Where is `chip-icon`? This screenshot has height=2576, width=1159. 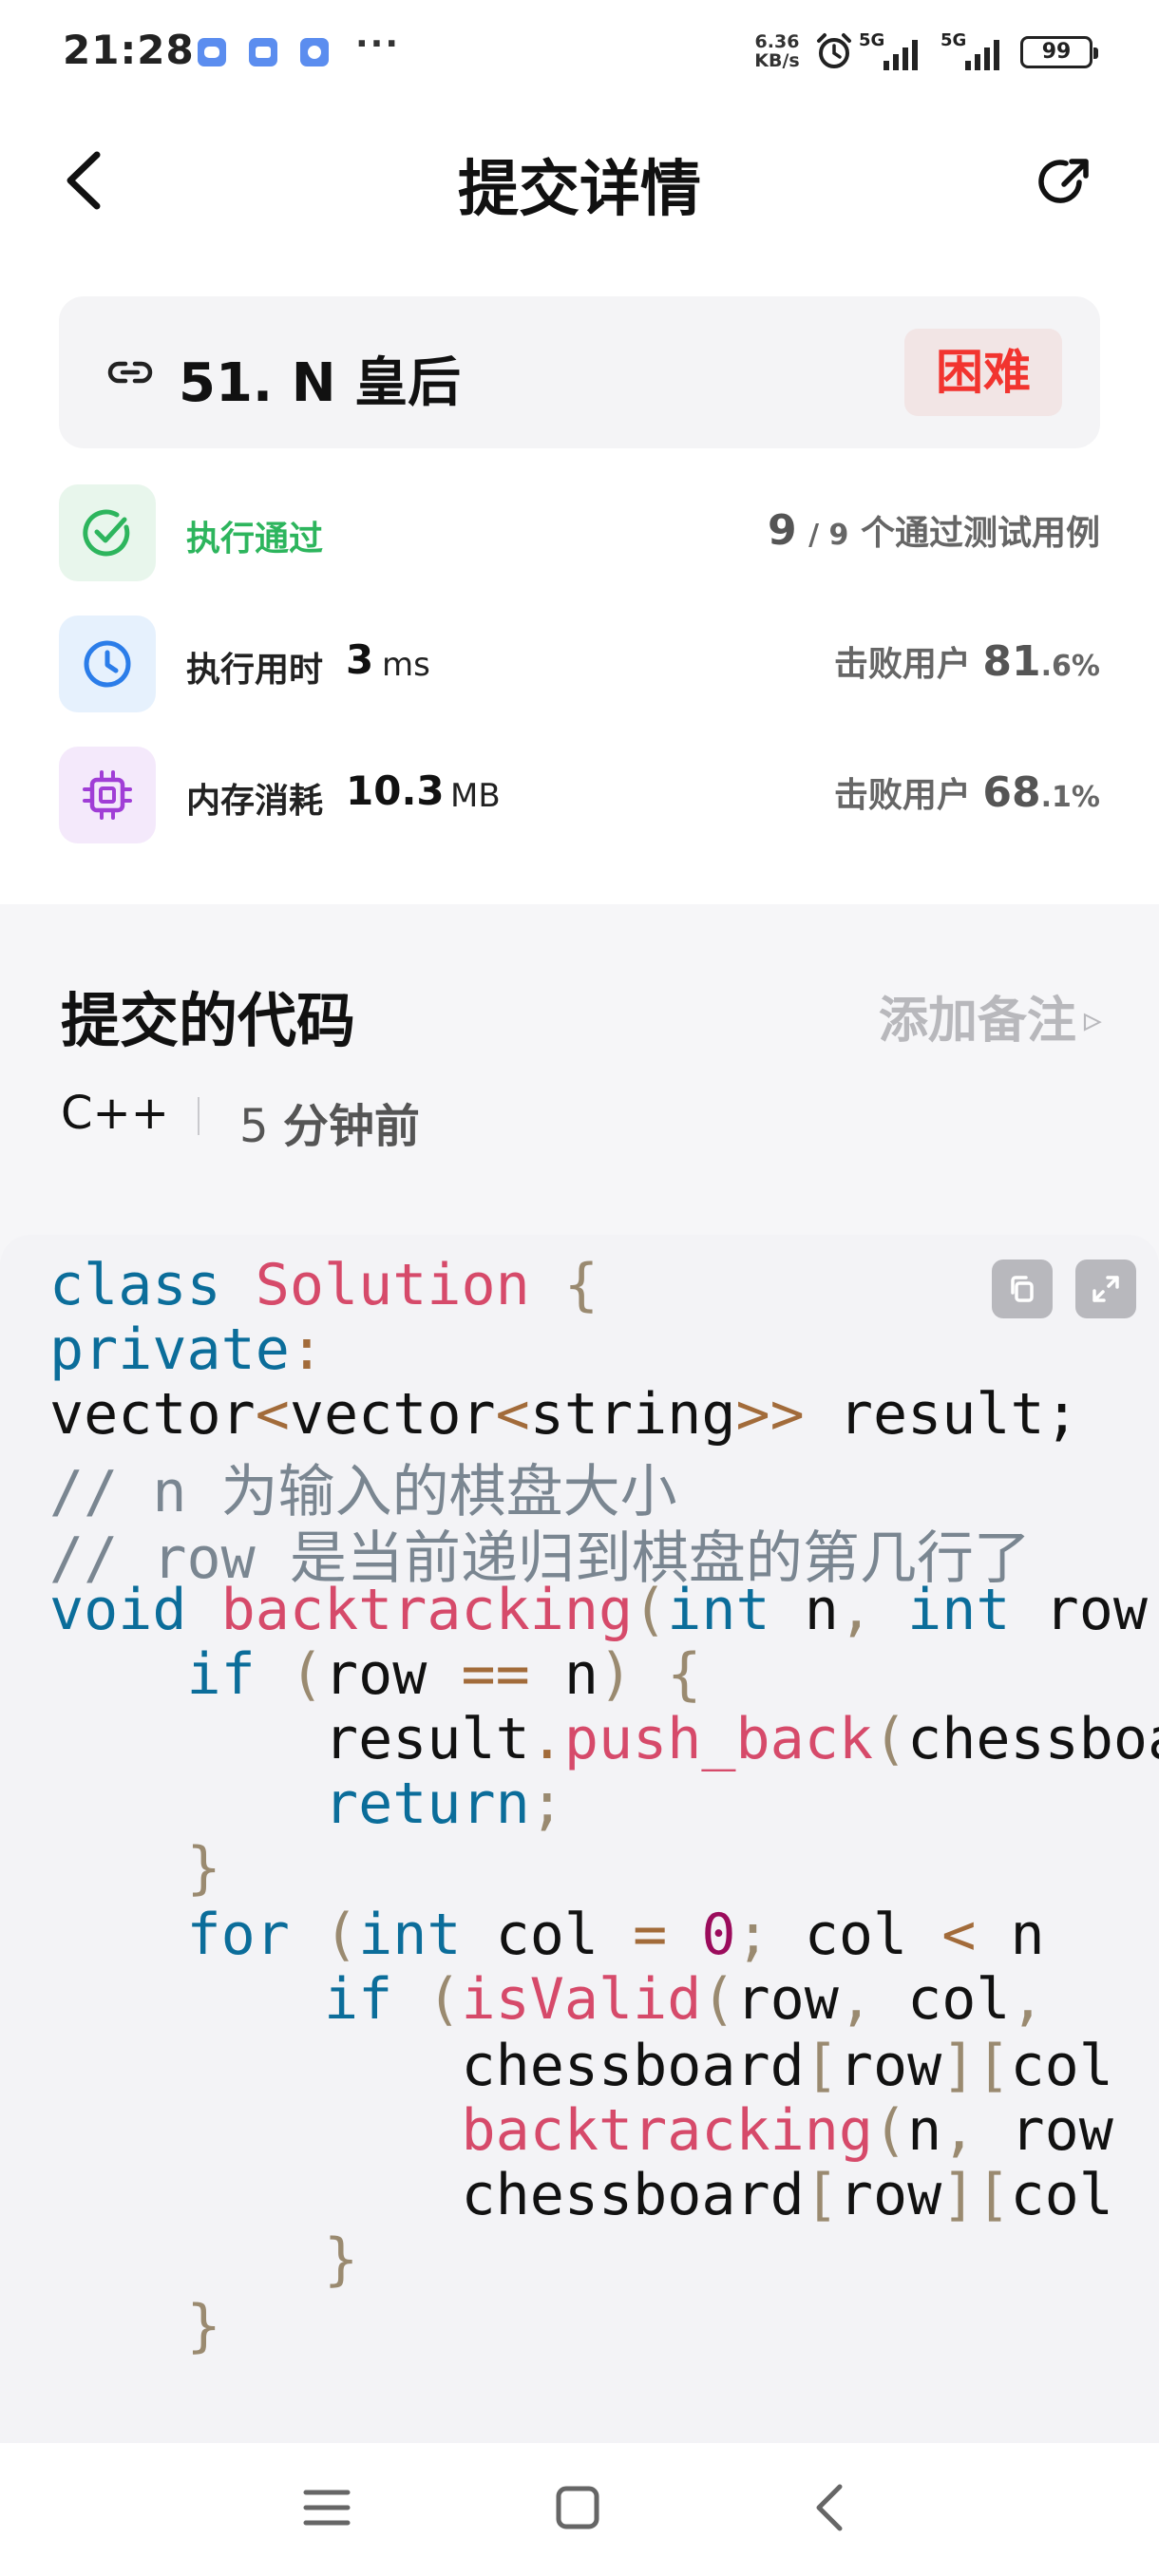 chip-icon is located at coordinates (107, 795).